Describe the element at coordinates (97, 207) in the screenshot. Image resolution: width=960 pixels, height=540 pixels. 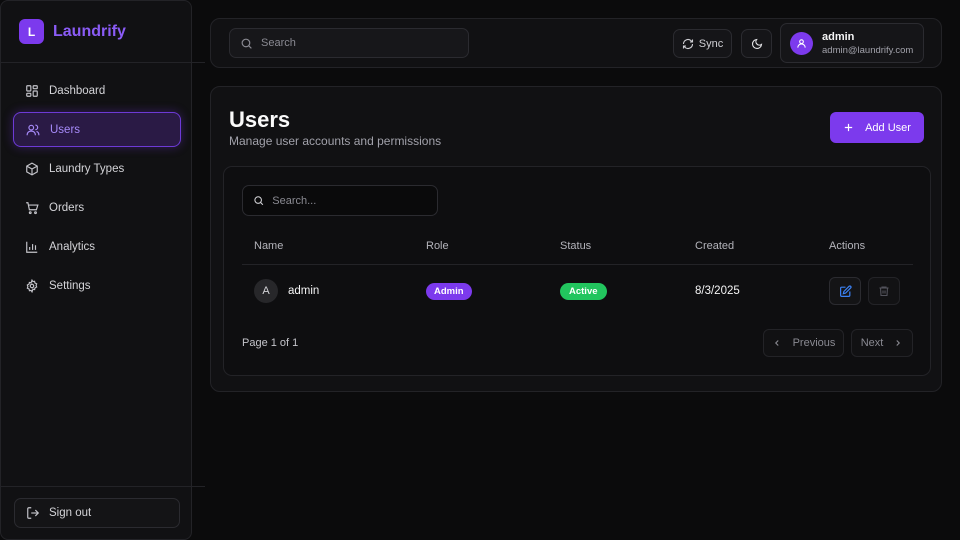
I see `sidebar-item-orders: Orders` at that location.